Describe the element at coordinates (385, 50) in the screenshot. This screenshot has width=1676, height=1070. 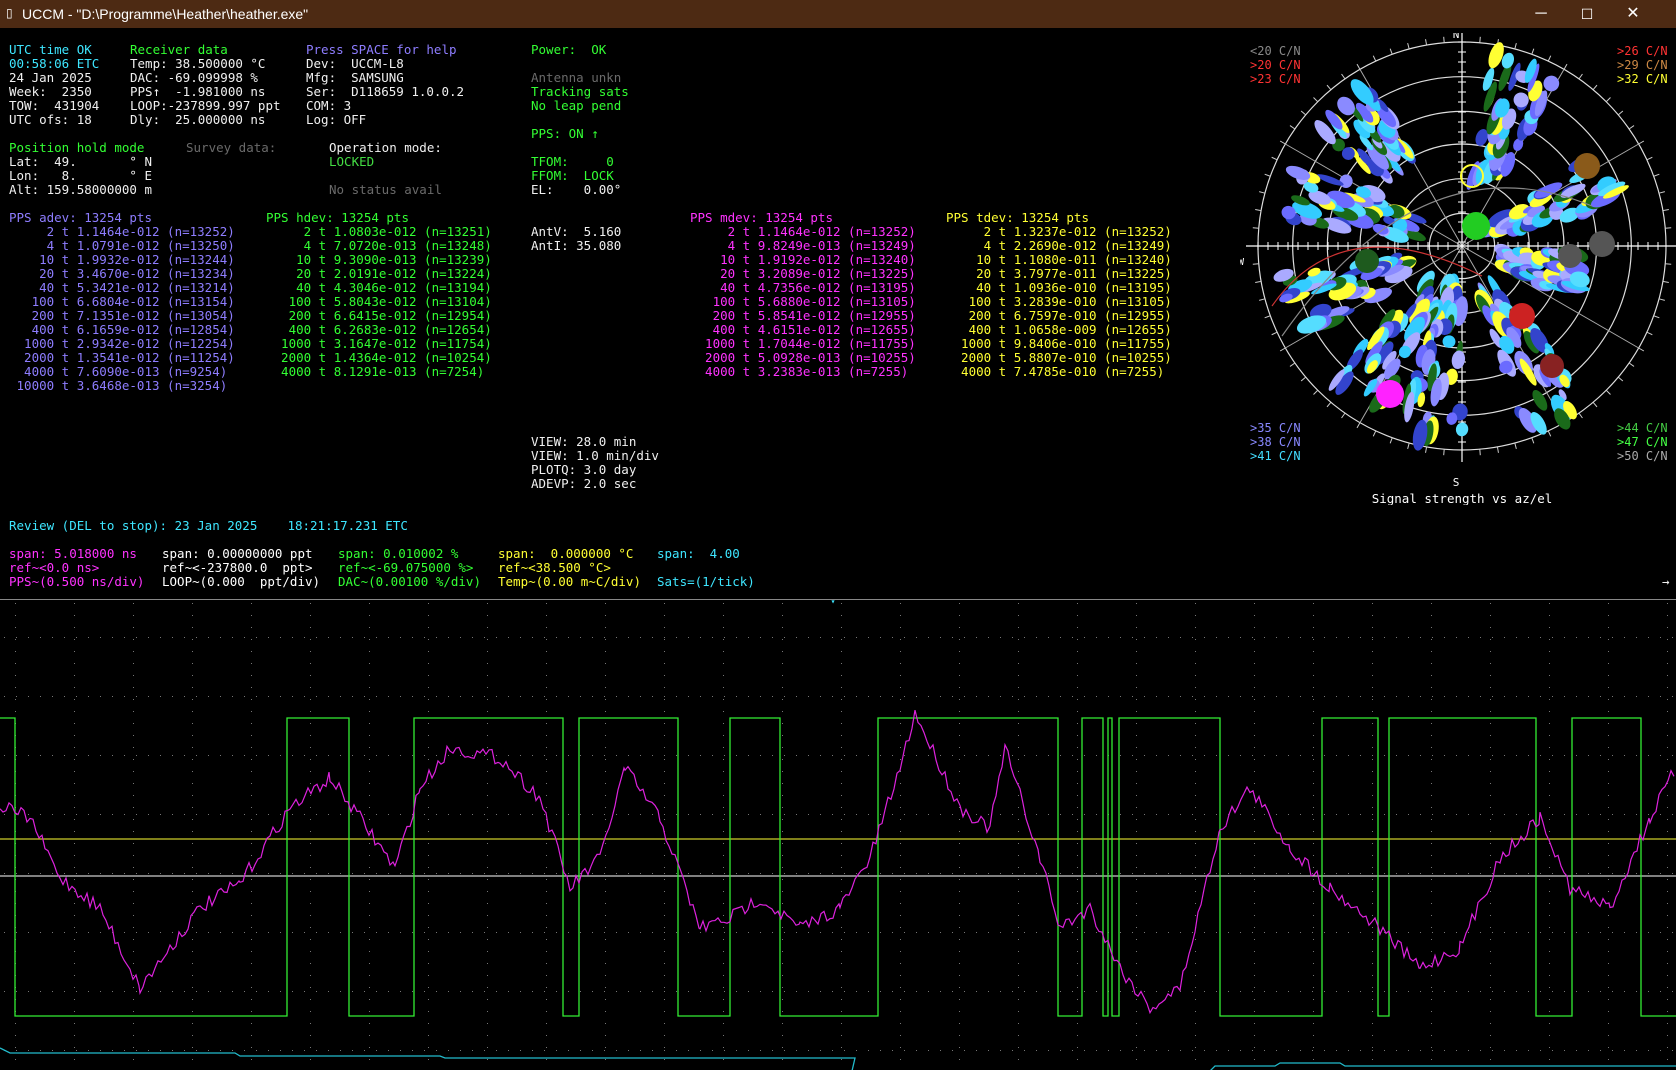
I see `help-hint: Press SPACE for help` at that location.